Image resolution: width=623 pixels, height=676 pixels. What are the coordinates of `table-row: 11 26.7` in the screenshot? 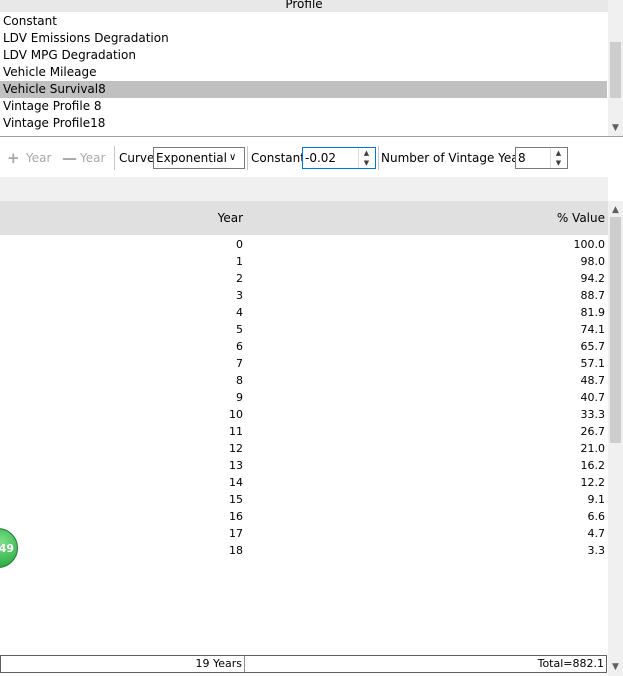 It's located at (304, 431).